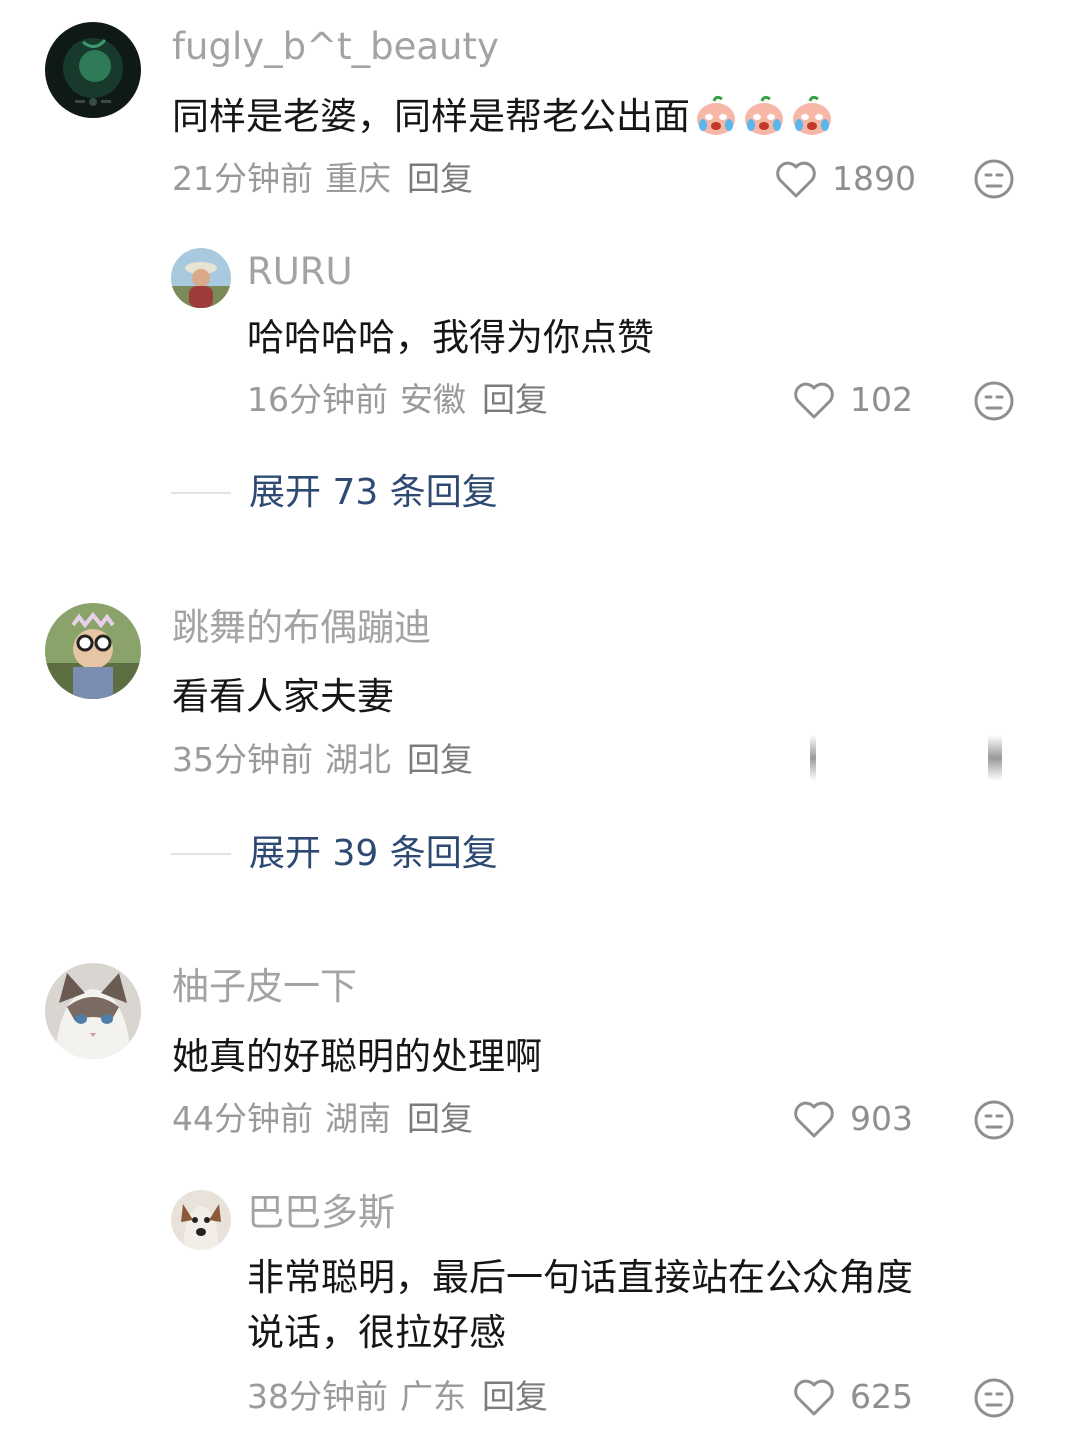 This screenshot has width=1080, height=1445. What do you see at coordinates (242, 178) in the screenshot?
I see `comment-time: 21分钟前` at bounding box center [242, 178].